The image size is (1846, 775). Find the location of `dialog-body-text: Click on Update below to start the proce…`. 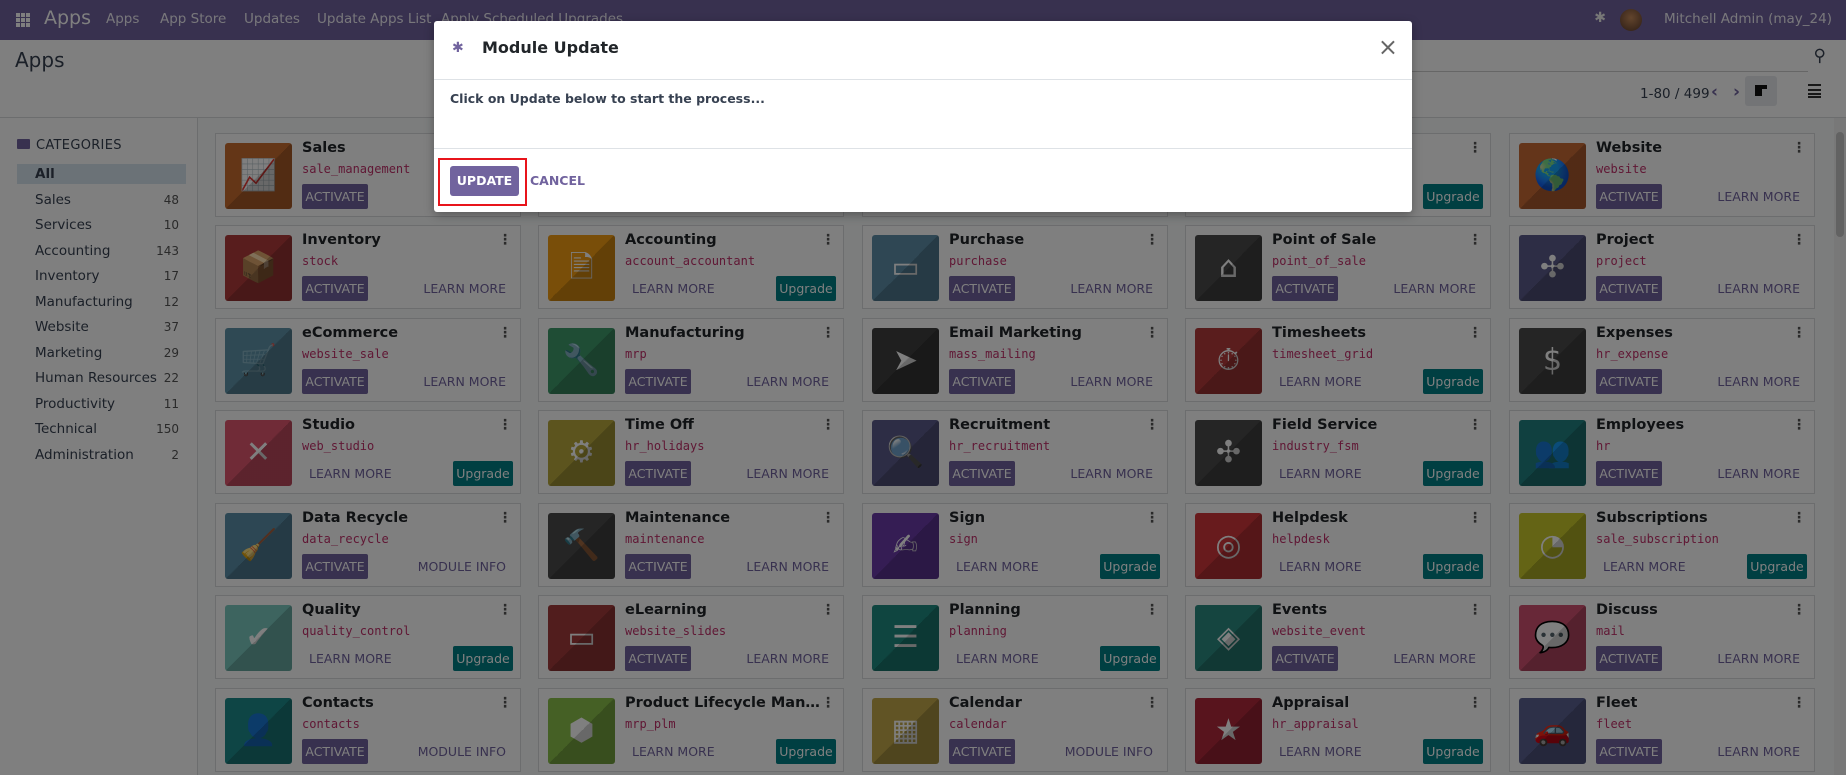

dialog-body-text: Click on Update below to start the proce… is located at coordinates (607, 98).